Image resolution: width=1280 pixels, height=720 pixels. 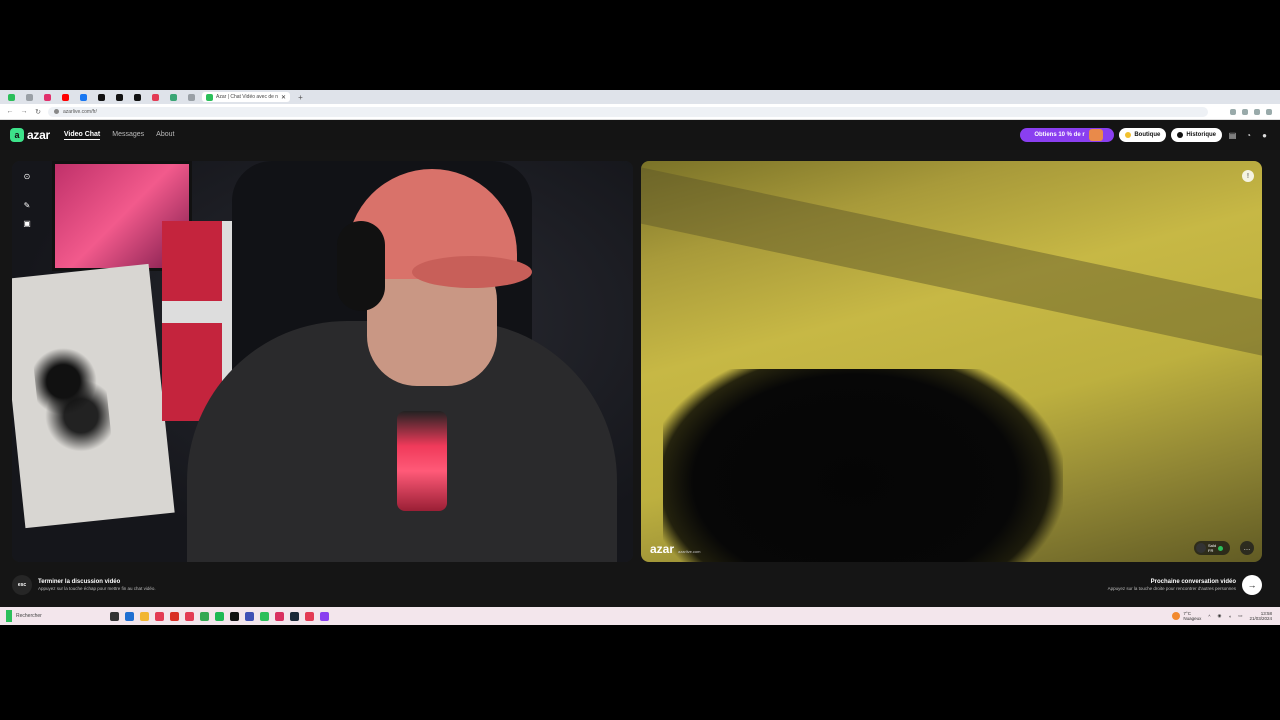 I want to click on back-icon: ←, so click(x=10, y=111).